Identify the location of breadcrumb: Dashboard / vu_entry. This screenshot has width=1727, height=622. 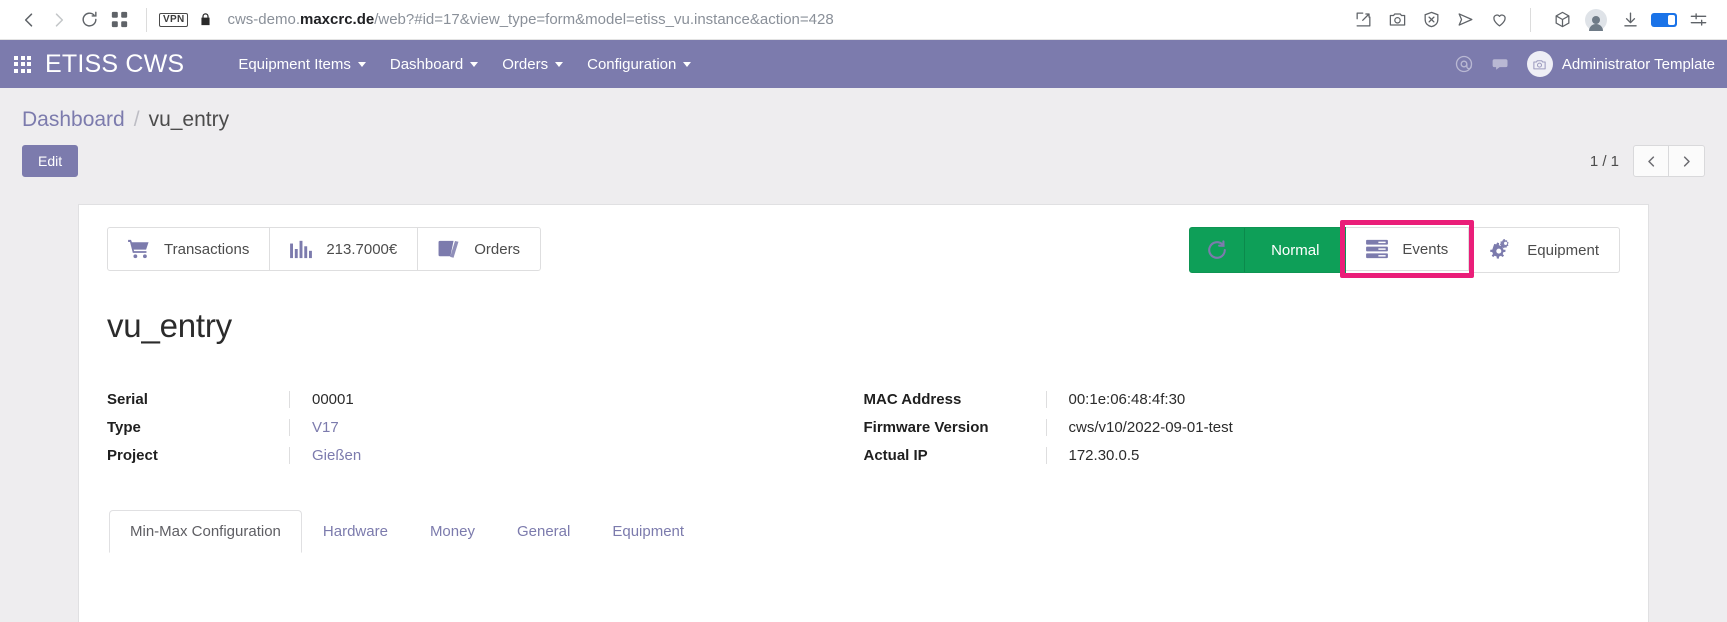
(863, 110).